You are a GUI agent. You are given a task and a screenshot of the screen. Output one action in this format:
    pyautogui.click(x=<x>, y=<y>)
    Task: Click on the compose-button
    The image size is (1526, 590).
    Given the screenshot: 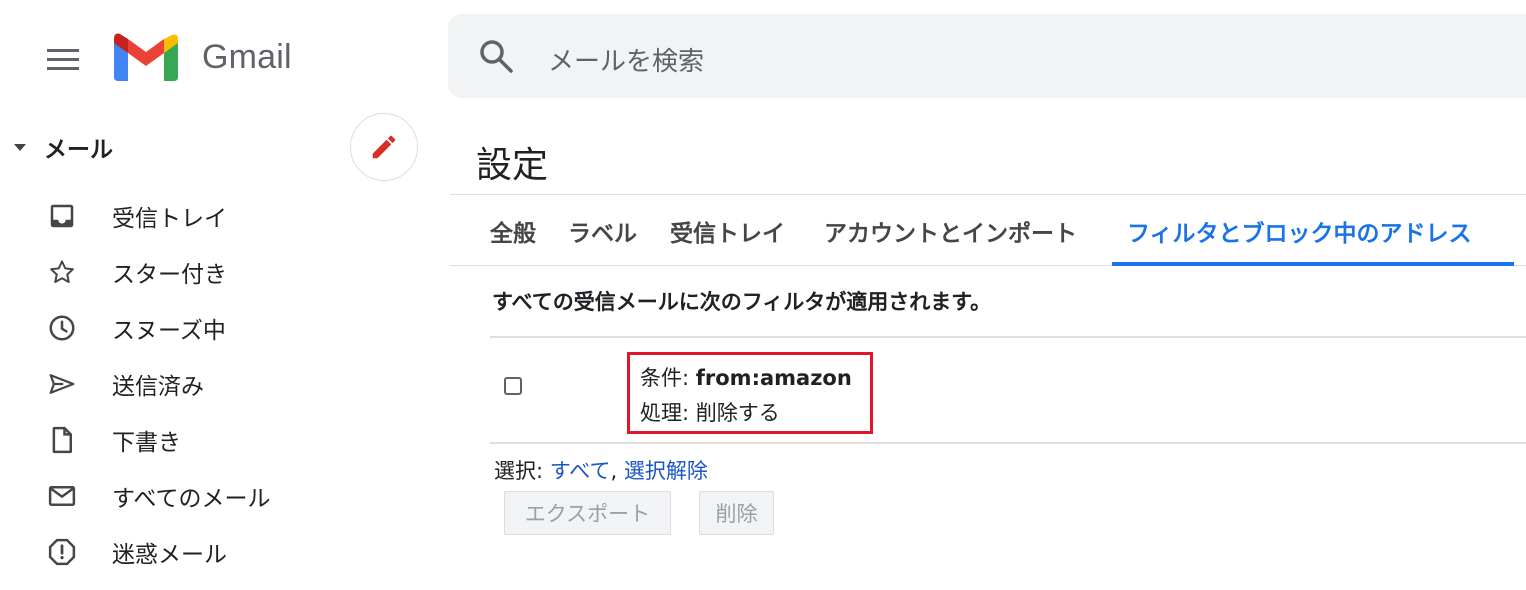 What is the action you would take?
    pyautogui.click(x=384, y=147)
    